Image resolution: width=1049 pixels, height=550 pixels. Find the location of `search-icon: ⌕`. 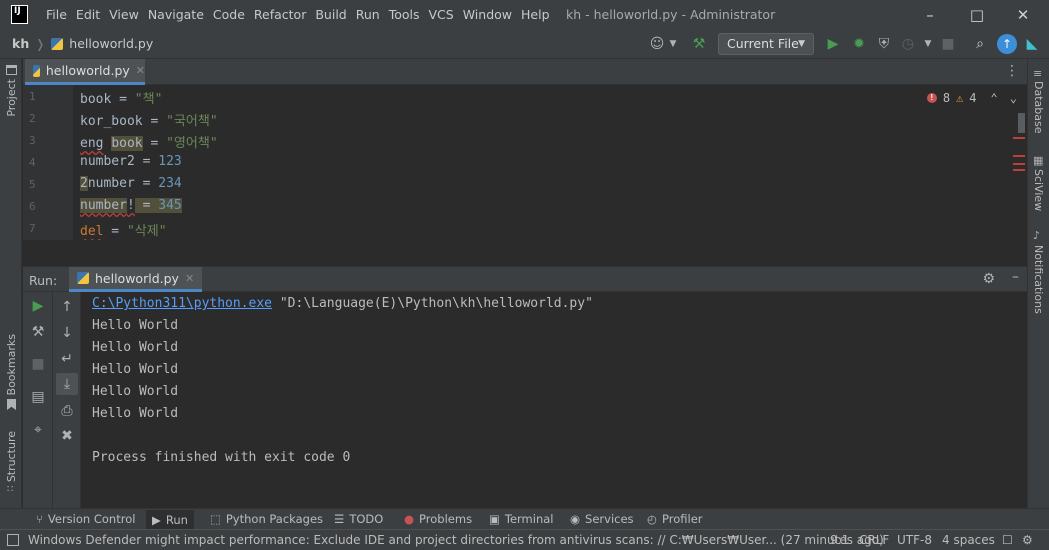

search-icon: ⌕ is located at coordinates (980, 44).